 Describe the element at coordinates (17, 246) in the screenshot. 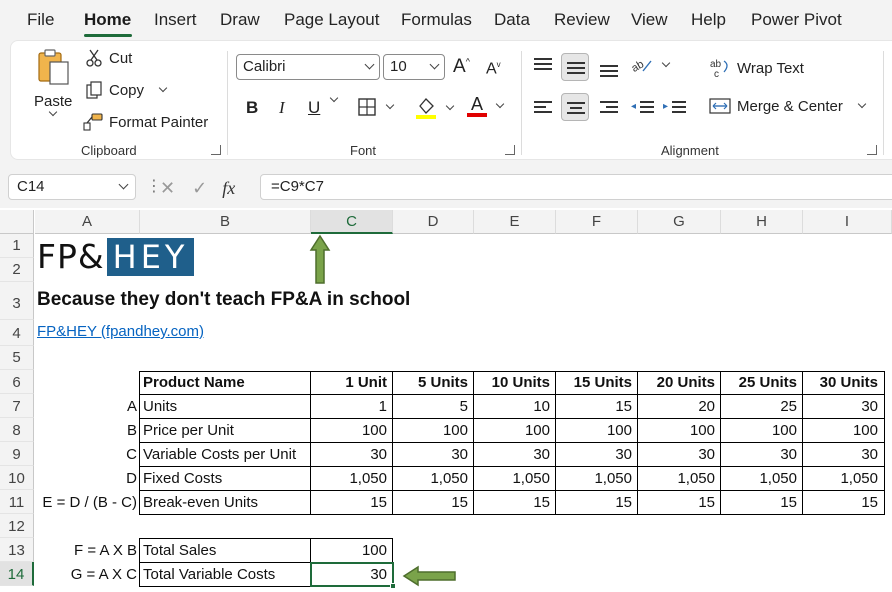

I see `row-header-1: 1` at that location.